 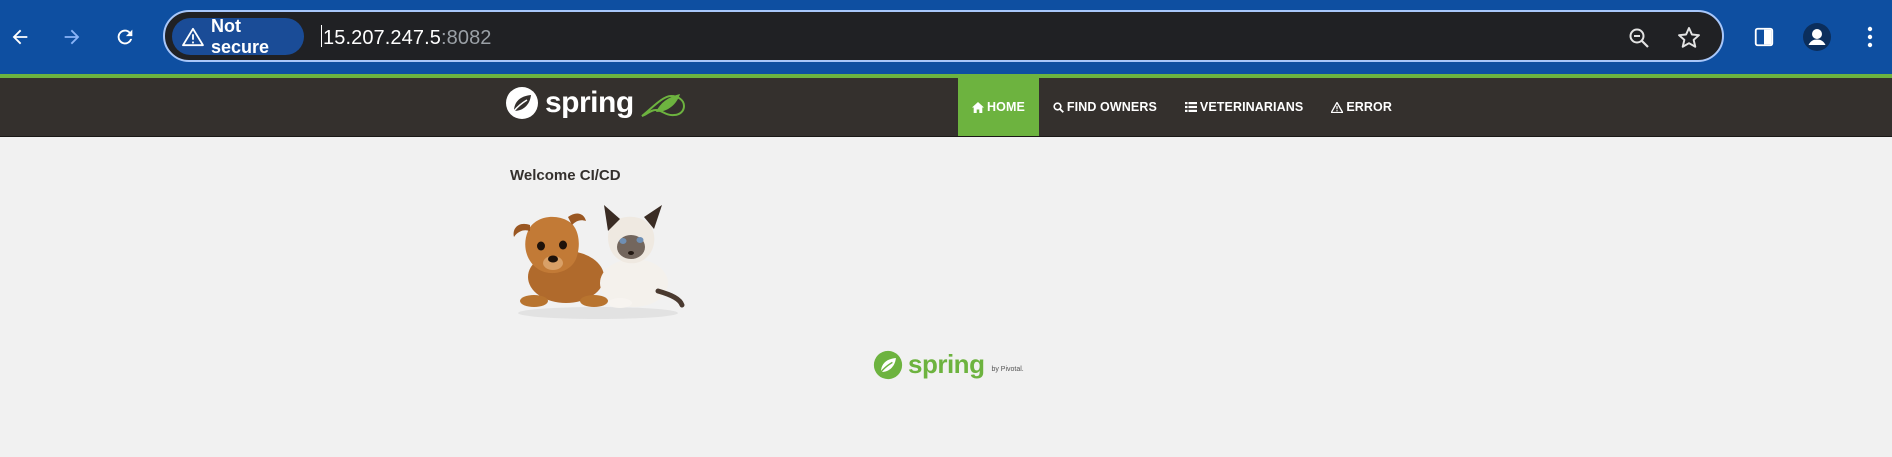 I want to click on nav-veterinarians: VETERINARIANS, so click(x=1244, y=107).